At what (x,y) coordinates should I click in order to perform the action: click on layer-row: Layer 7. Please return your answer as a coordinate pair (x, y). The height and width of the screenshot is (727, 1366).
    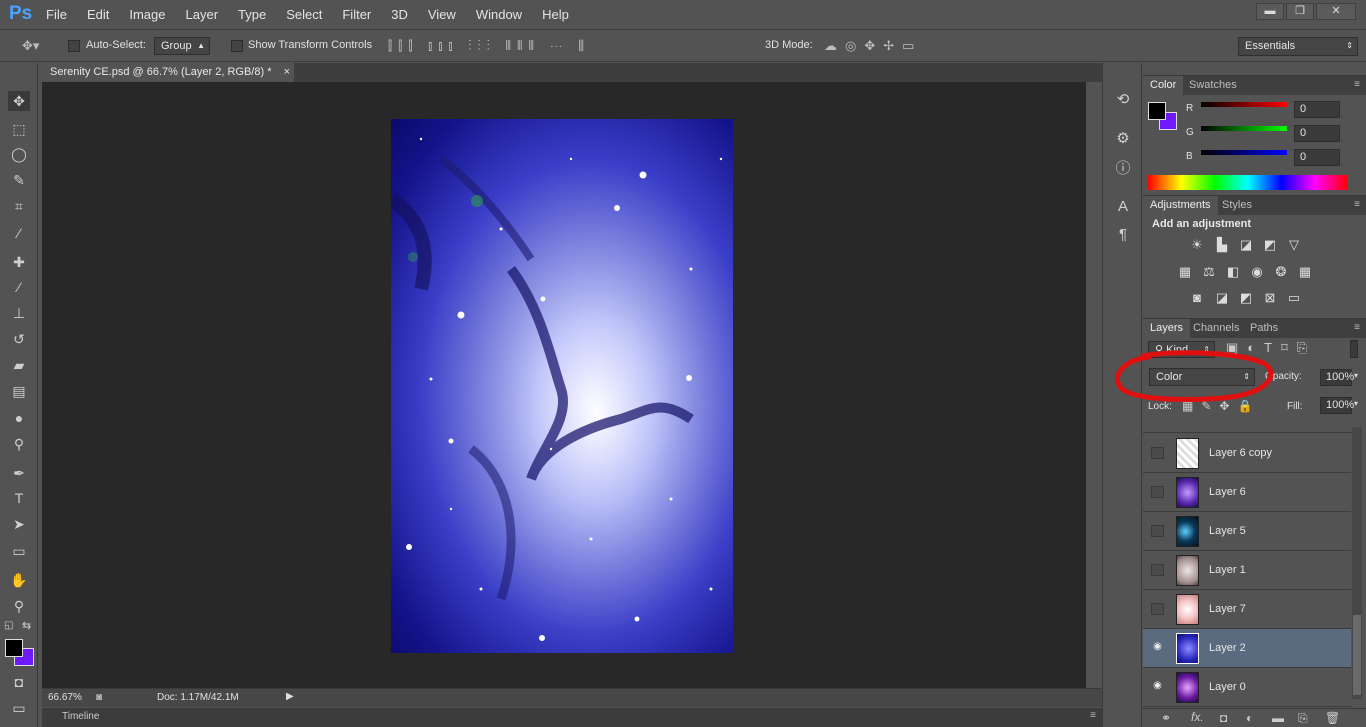
    Looking at the image, I should click on (1247, 609).